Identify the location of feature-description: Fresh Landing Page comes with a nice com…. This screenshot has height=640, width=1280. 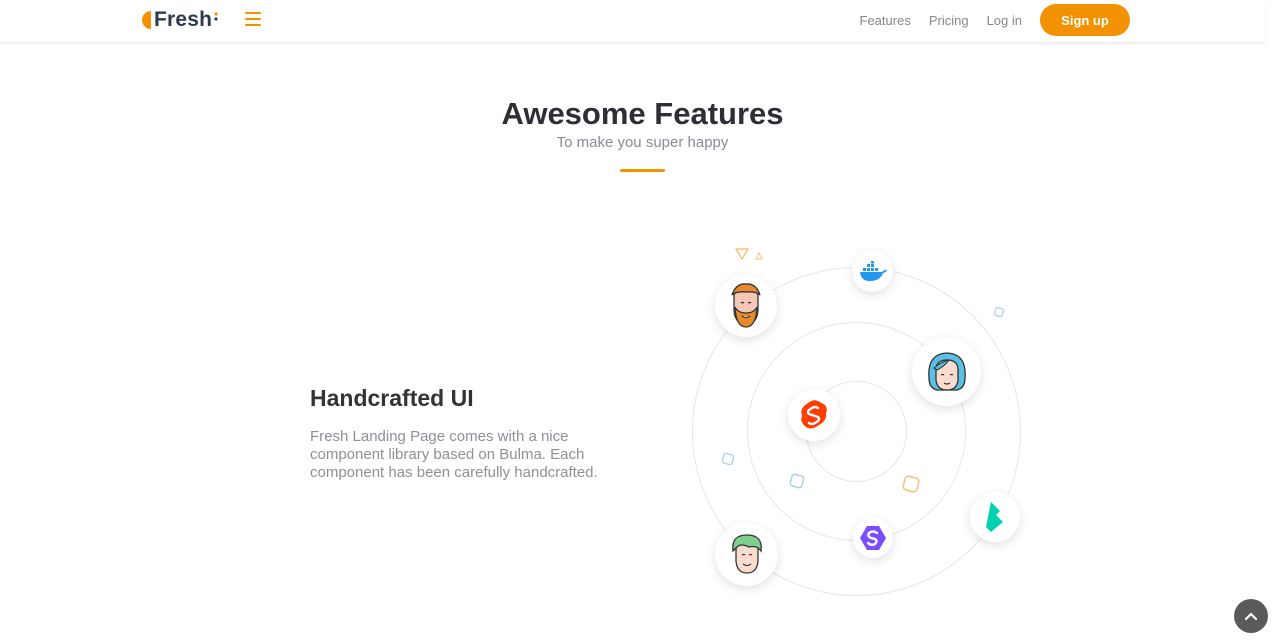
(454, 454).